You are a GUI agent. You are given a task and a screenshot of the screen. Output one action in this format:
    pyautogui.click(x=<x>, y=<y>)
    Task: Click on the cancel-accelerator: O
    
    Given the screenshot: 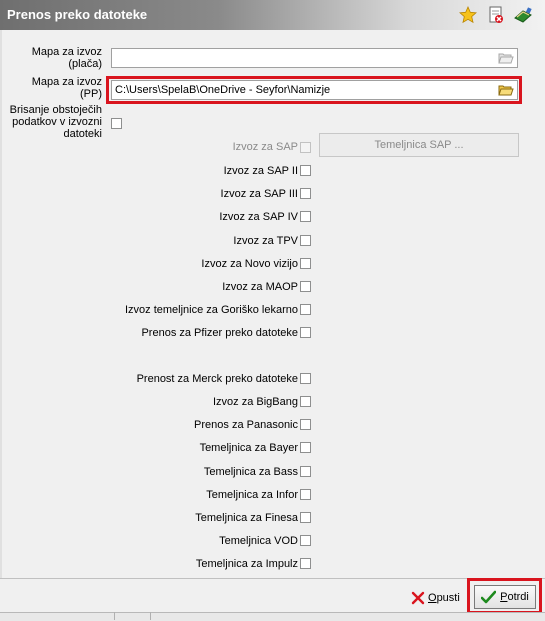 What is the action you would take?
    pyautogui.click(x=432, y=598)
    